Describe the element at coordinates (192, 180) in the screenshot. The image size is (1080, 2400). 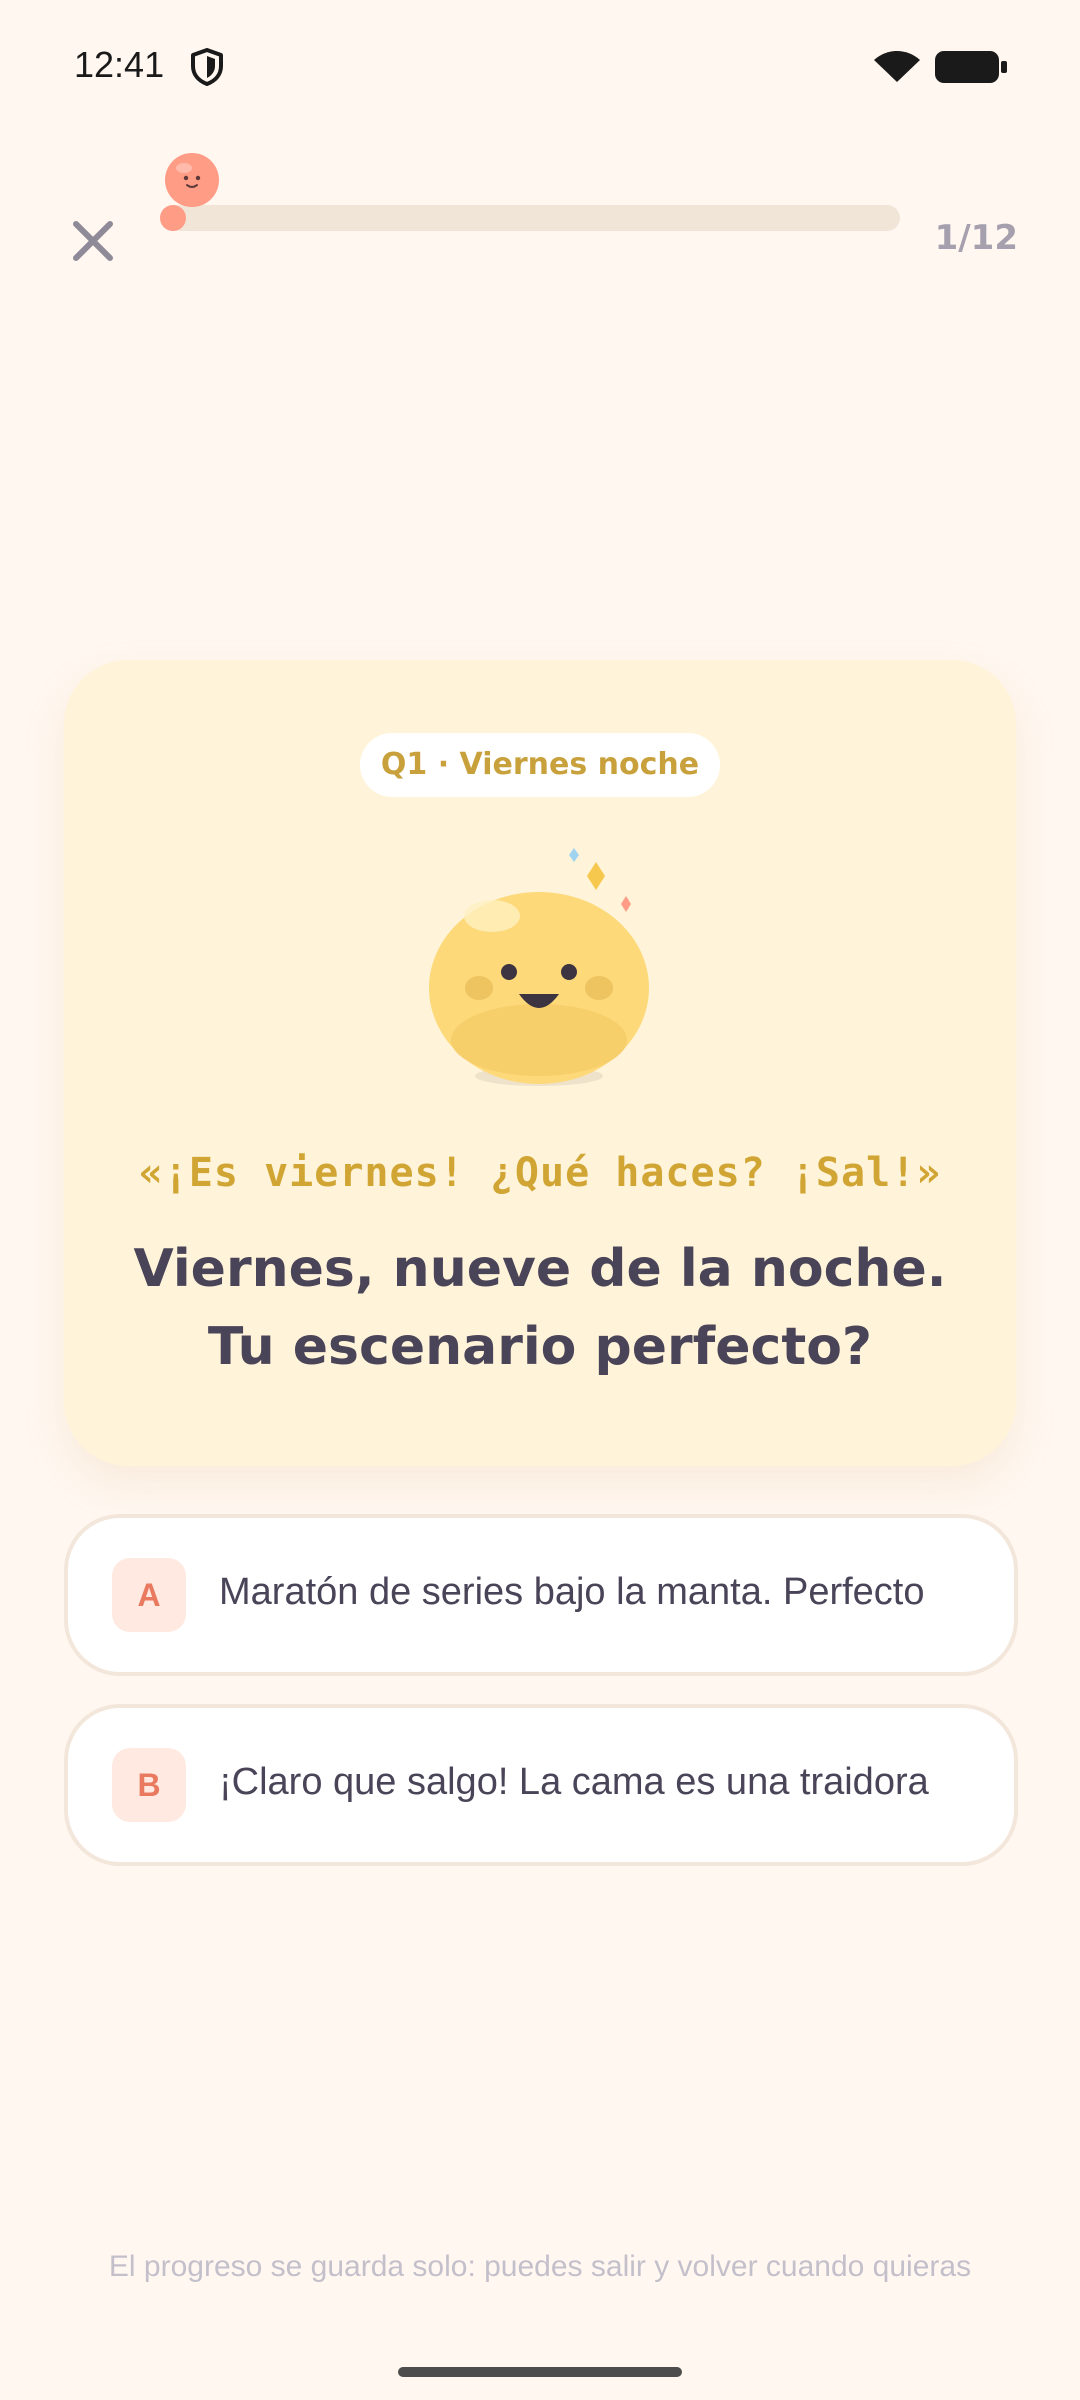
I see `progress-mascot-icon` at that location.